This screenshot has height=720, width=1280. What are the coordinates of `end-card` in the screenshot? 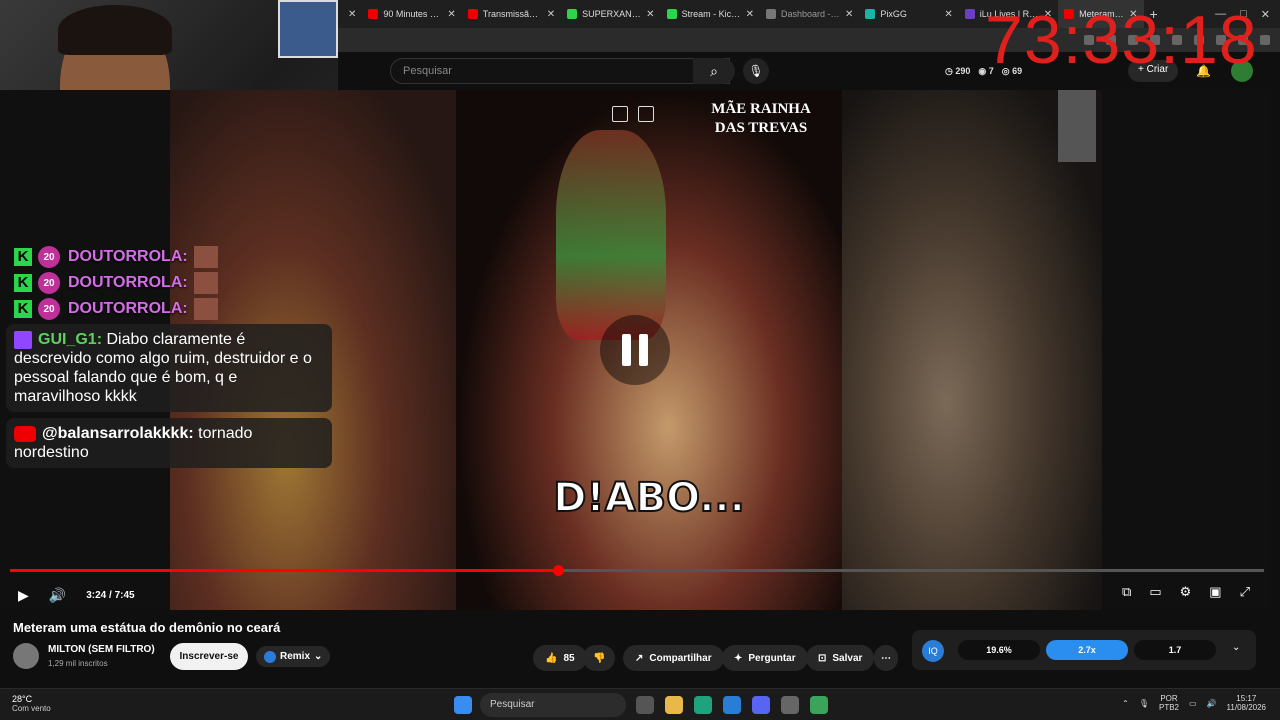 It's located at (1077, 126).